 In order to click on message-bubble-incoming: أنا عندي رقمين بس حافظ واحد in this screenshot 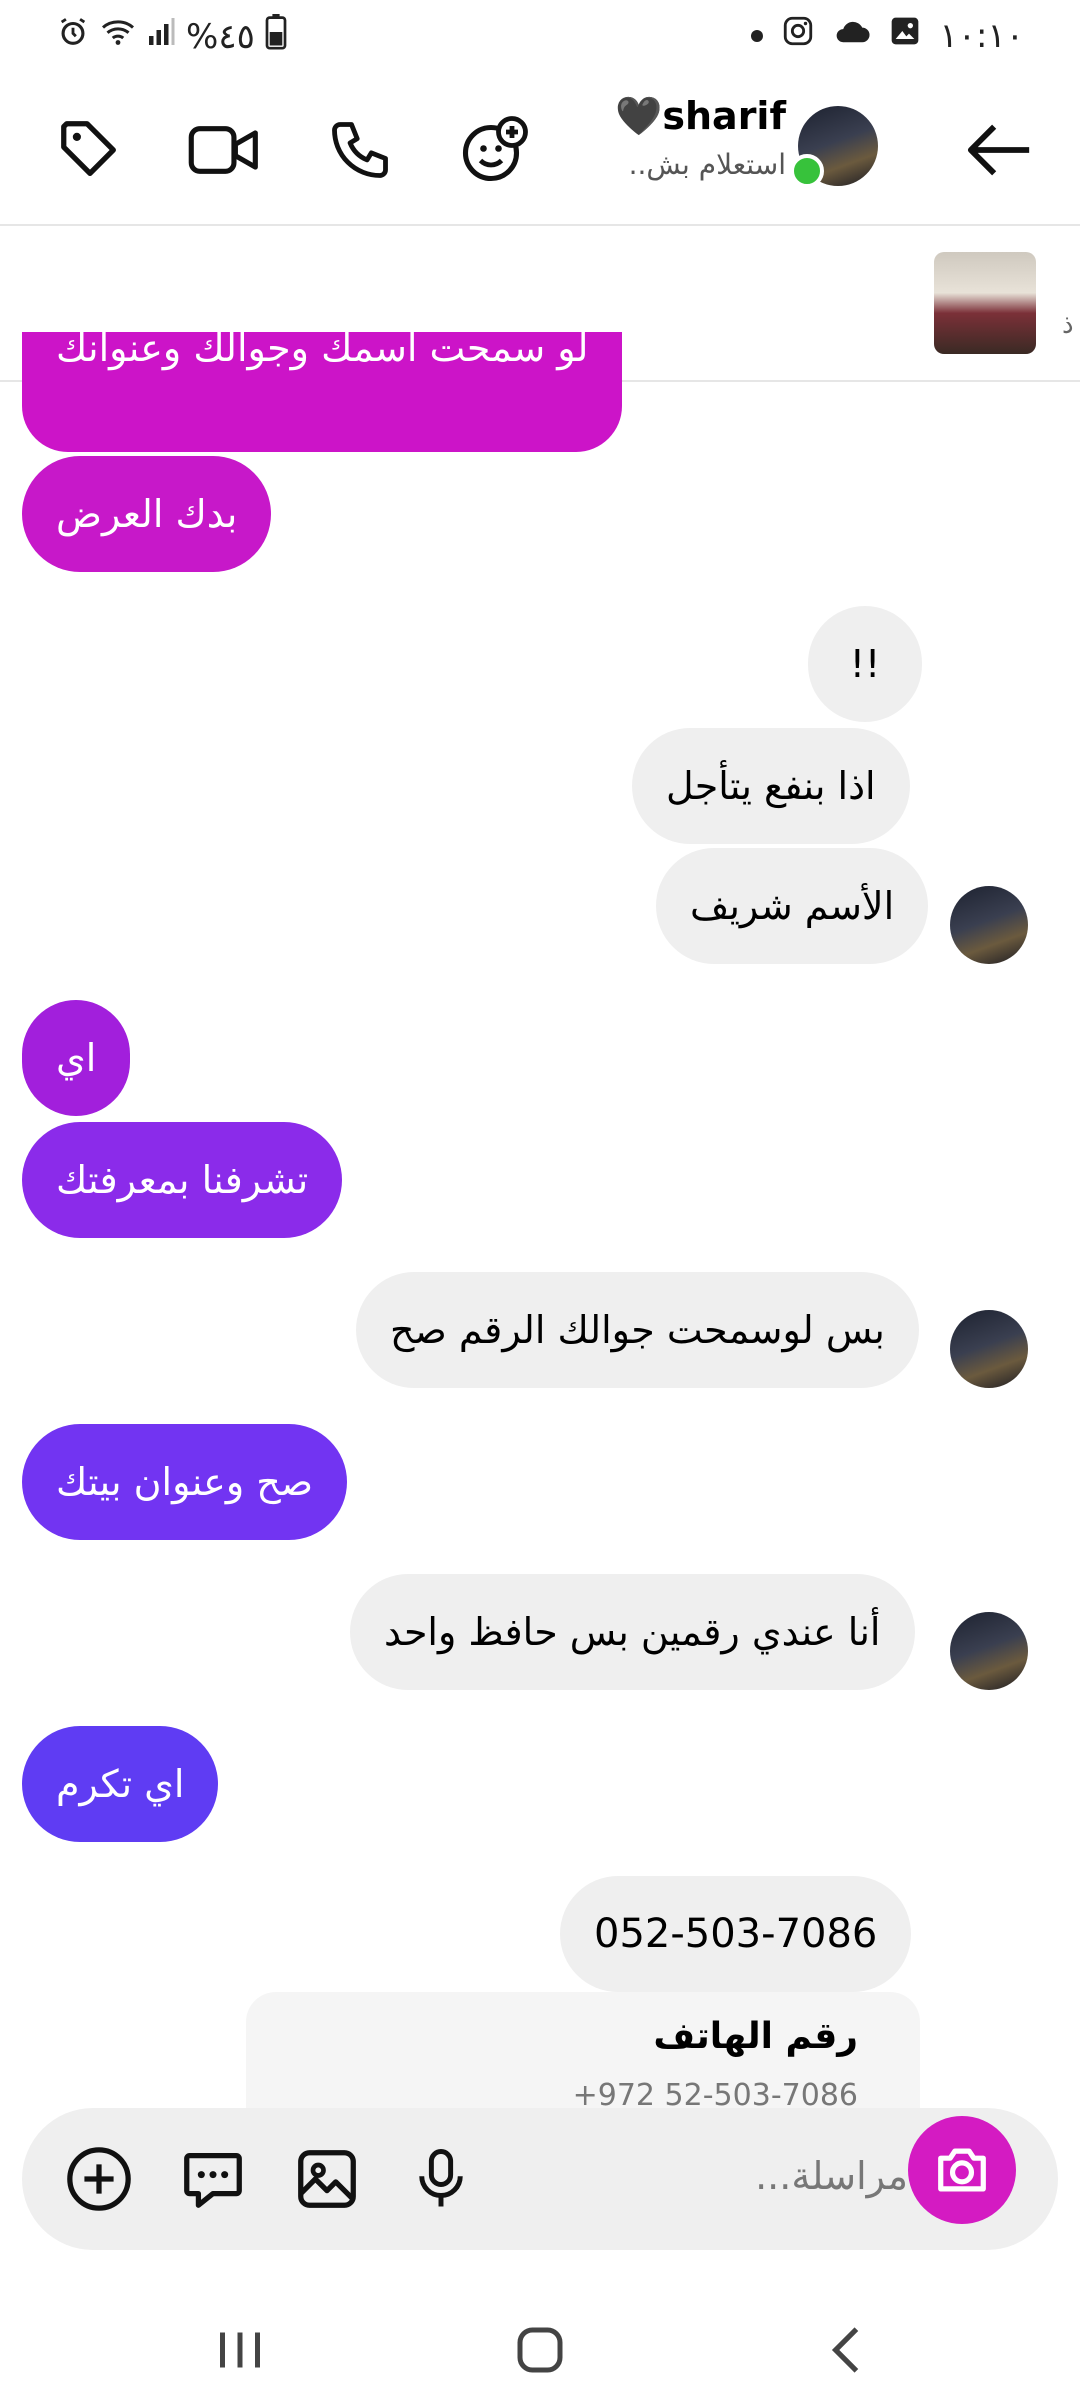, I will do `click(632, 1632)`.